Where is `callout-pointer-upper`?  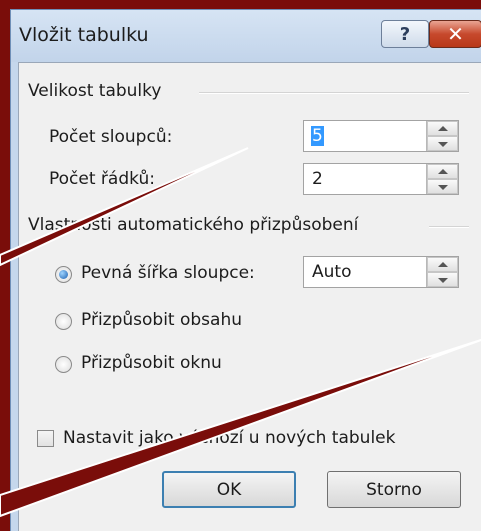 callout-pointer-upper is located at coordinates (124, 207).